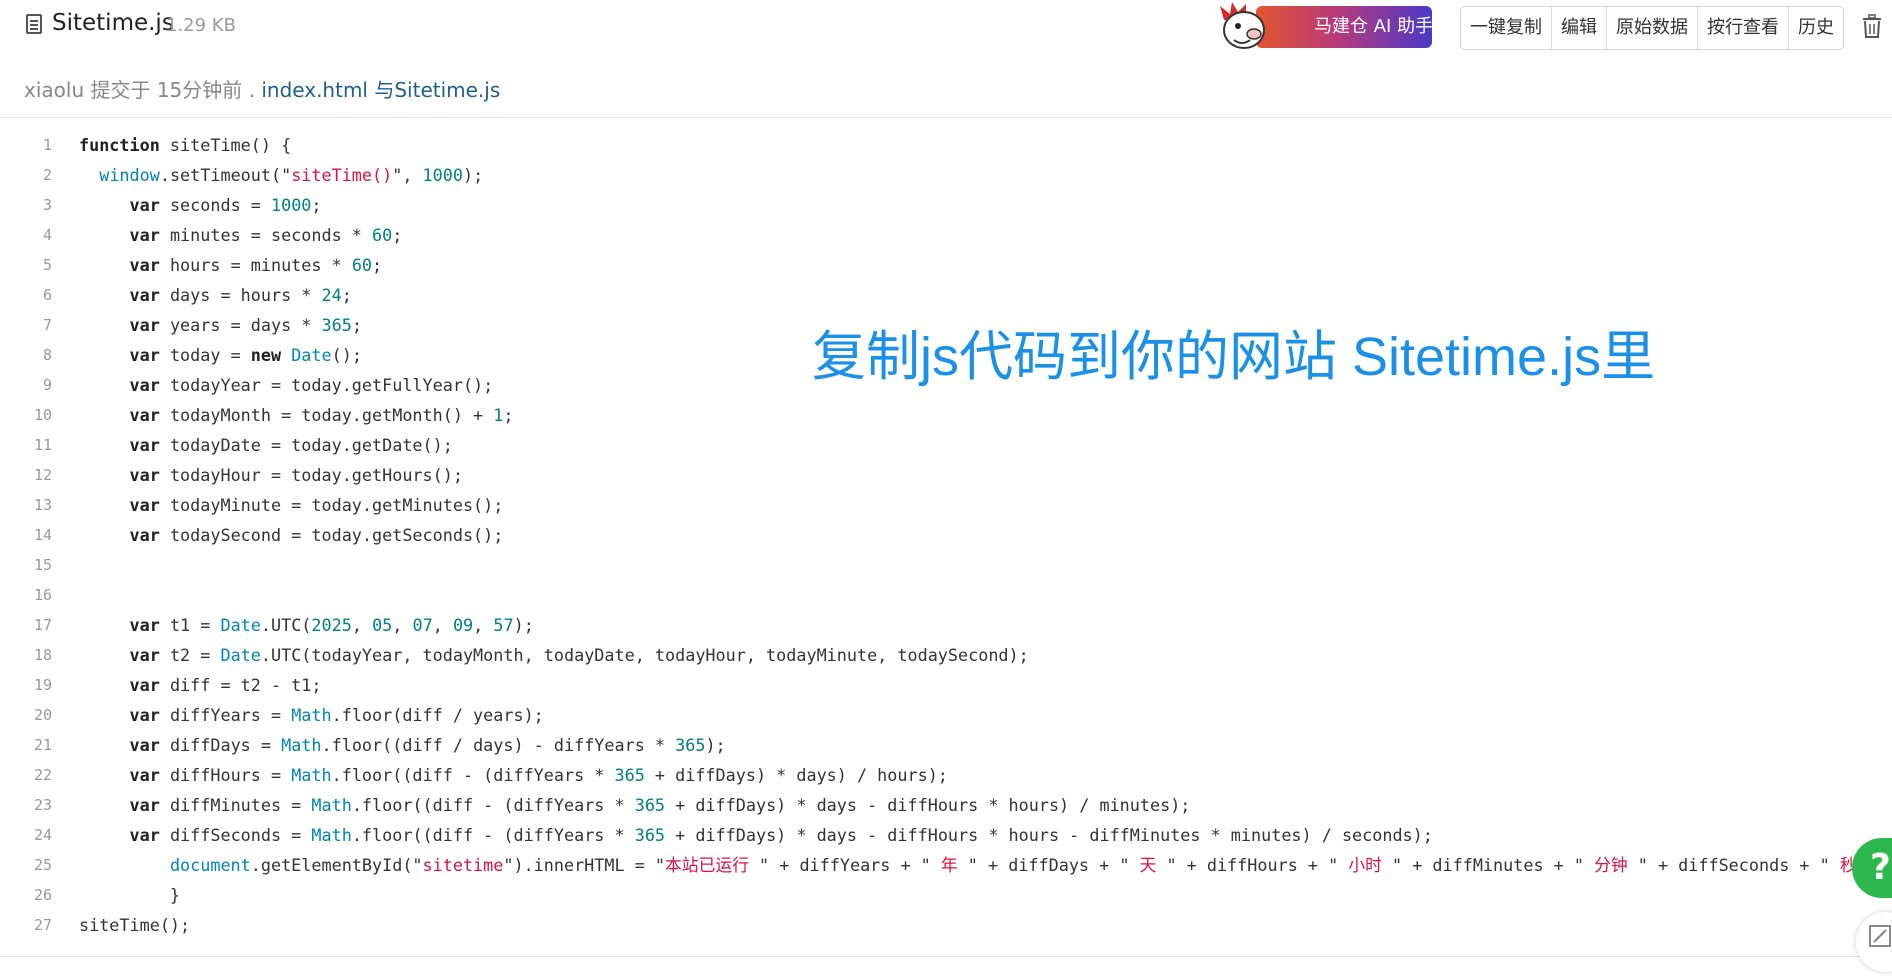  What do you see at coordinates (47, 205) in the screenshot?
I see `line-number: 3` at bounding box center [47, 205].